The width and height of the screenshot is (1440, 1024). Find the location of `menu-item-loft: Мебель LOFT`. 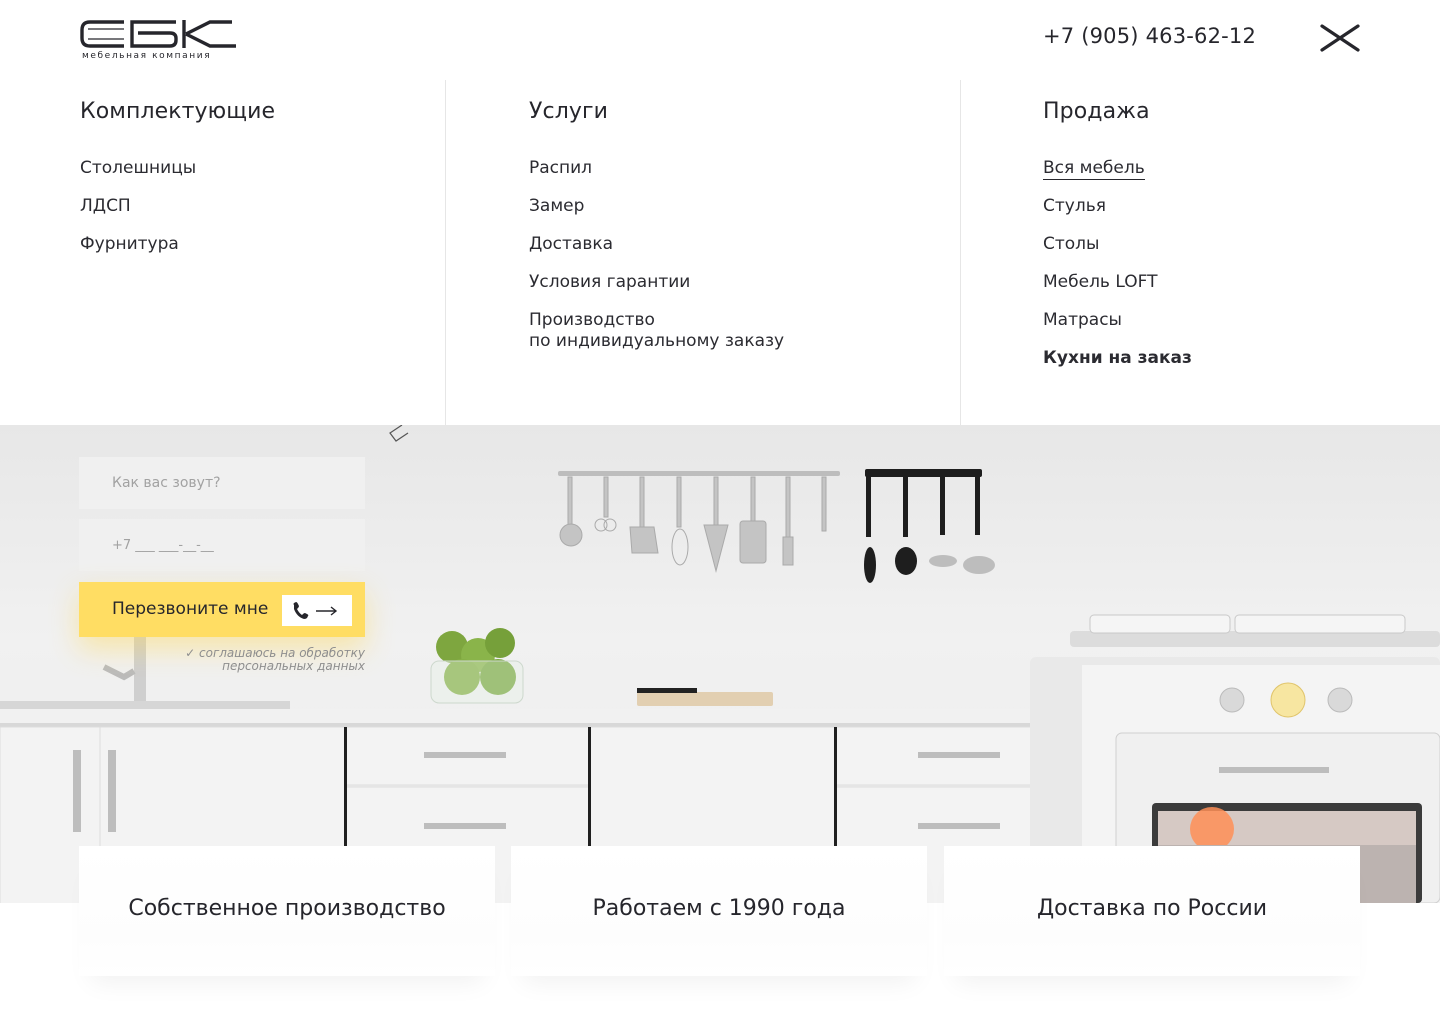

menu-item-loft: Мебель LOFT is located at coordinates (1117, 282).